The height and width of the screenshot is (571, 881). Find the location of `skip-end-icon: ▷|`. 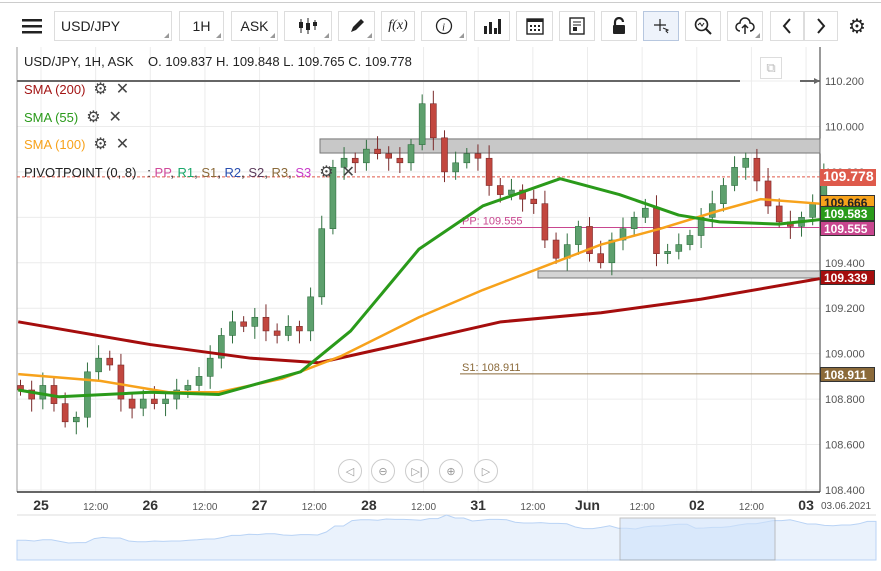

skip-end-icon: ▷| is located at coordinates (417, 471).